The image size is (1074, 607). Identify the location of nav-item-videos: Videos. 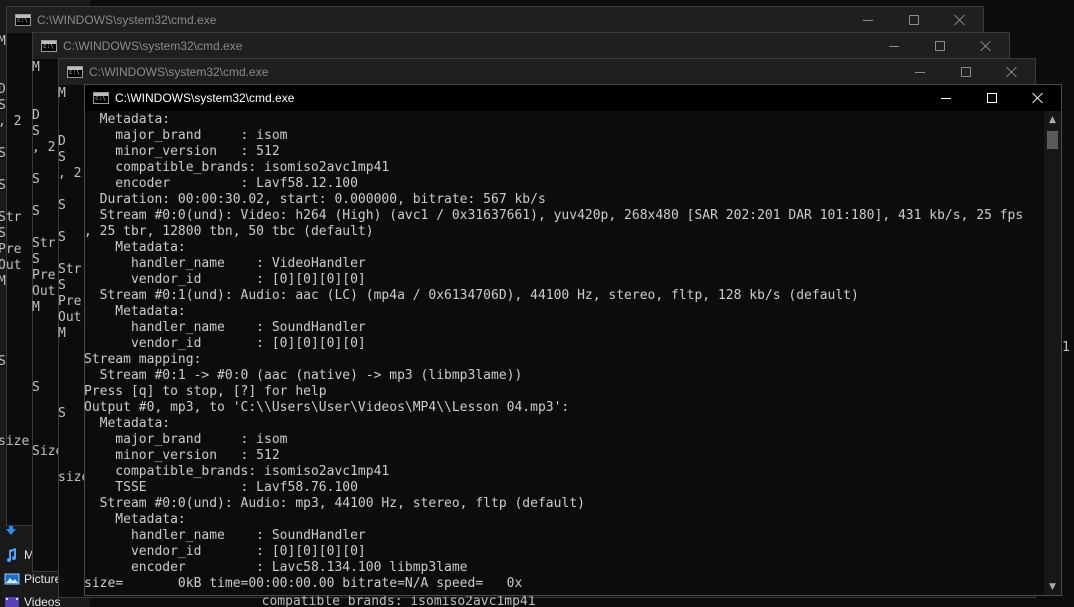
(32, 599).